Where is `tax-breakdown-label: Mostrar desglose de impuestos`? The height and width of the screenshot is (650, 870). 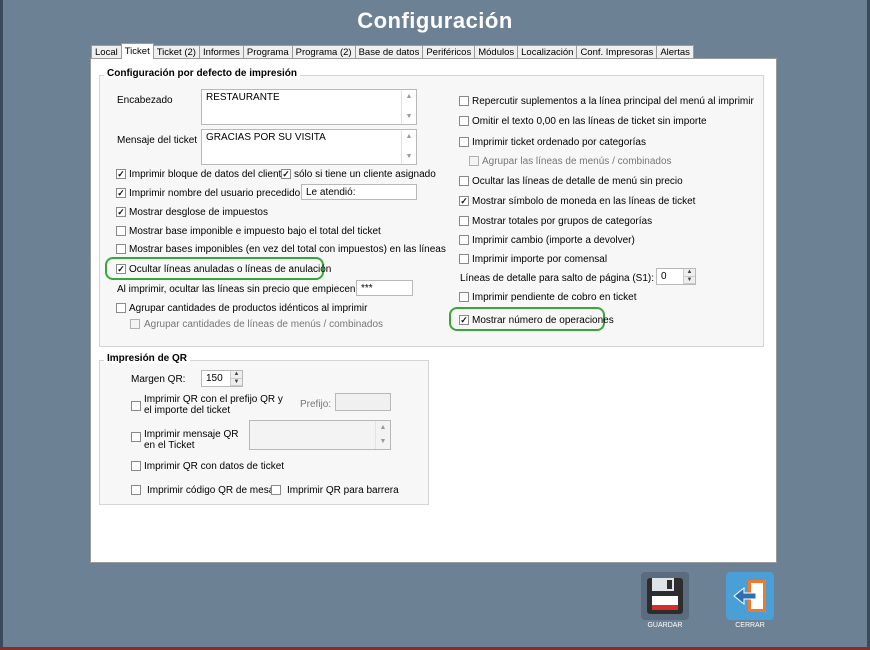 tax-breakdown-label: Mostrar desglose de impuestos is located at coordinates (198, 212).